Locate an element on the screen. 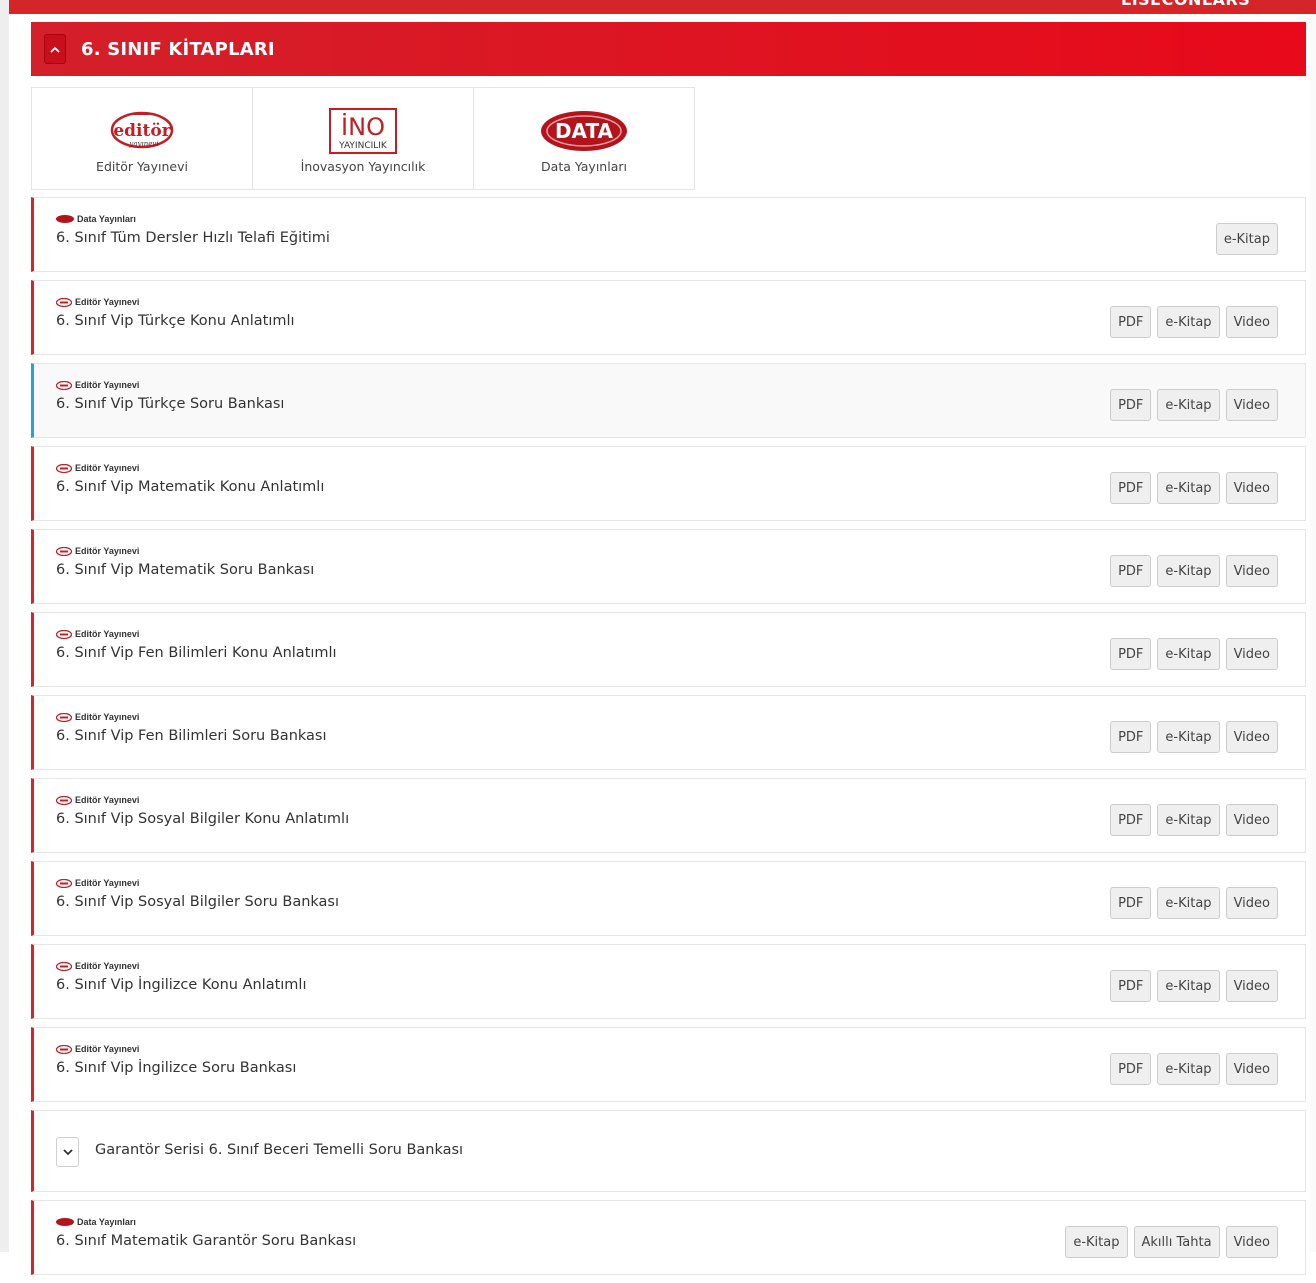  publisher-tile-editor: editör yayınevi Editör Yayınevi is located at coordinates (142, 138).